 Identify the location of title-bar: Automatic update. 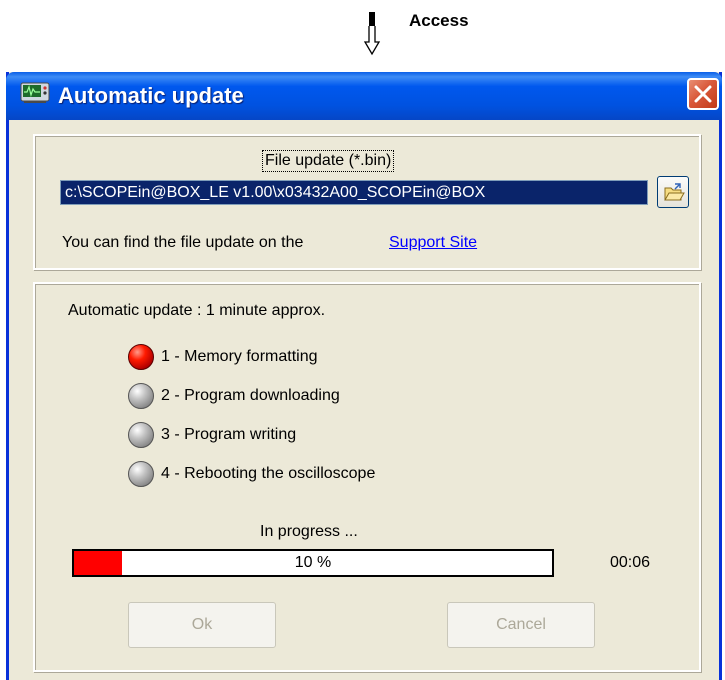
(364, 96).